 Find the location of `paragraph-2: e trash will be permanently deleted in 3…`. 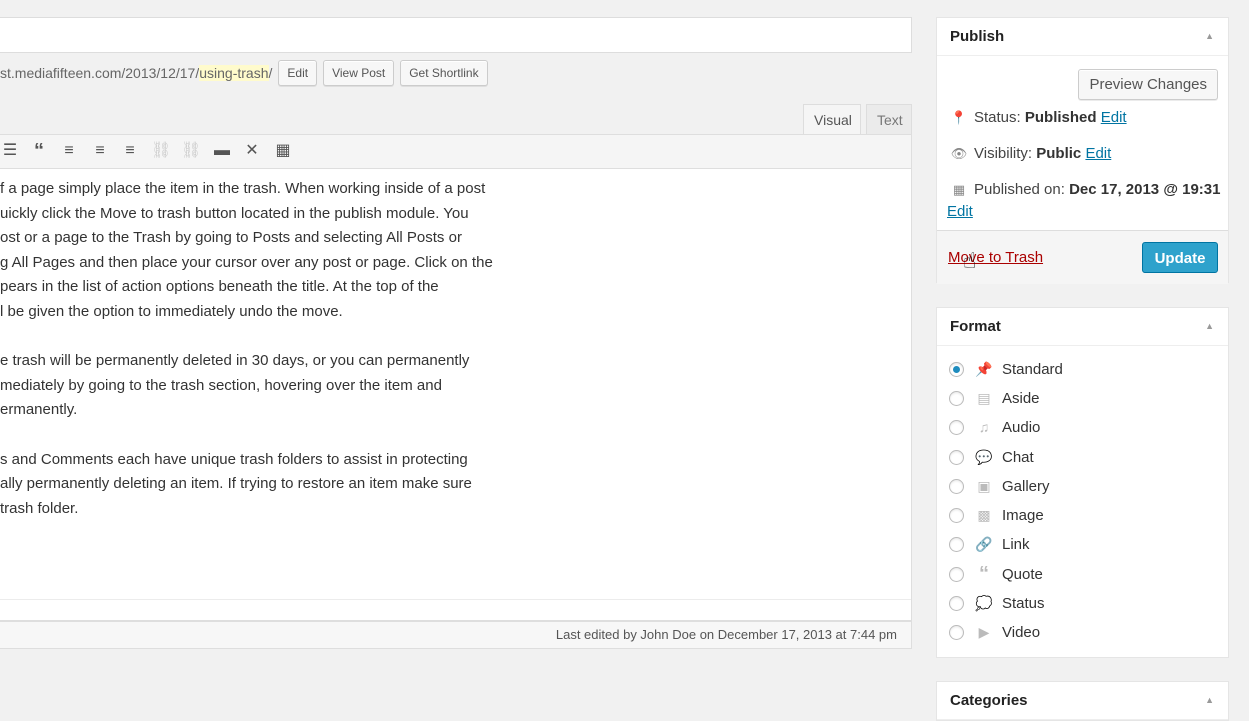

paragraph-2: e trash will be permanently deleted in 3… is located at coordinates (235, 385).